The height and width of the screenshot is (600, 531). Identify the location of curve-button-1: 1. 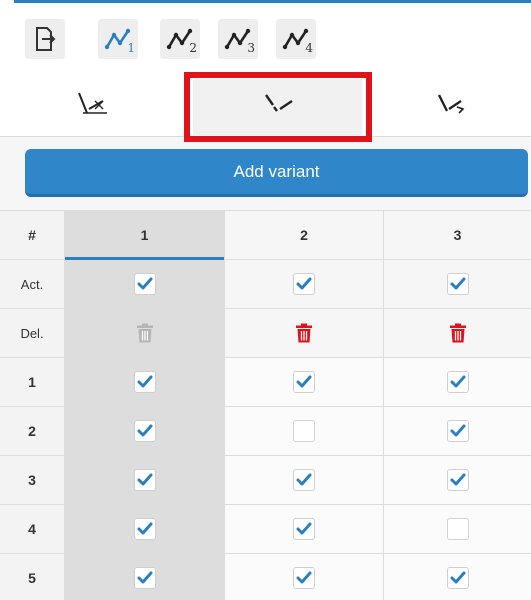
(118, 39).